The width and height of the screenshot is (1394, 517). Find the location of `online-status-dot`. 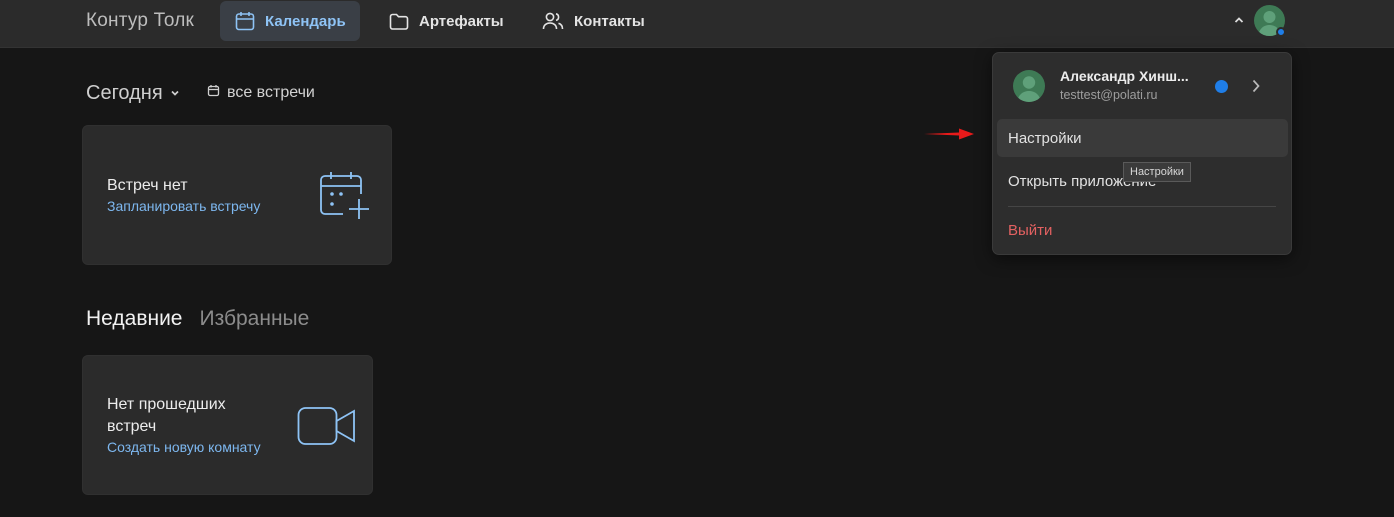

online-status-dot is located at coordinates (1281, 32).